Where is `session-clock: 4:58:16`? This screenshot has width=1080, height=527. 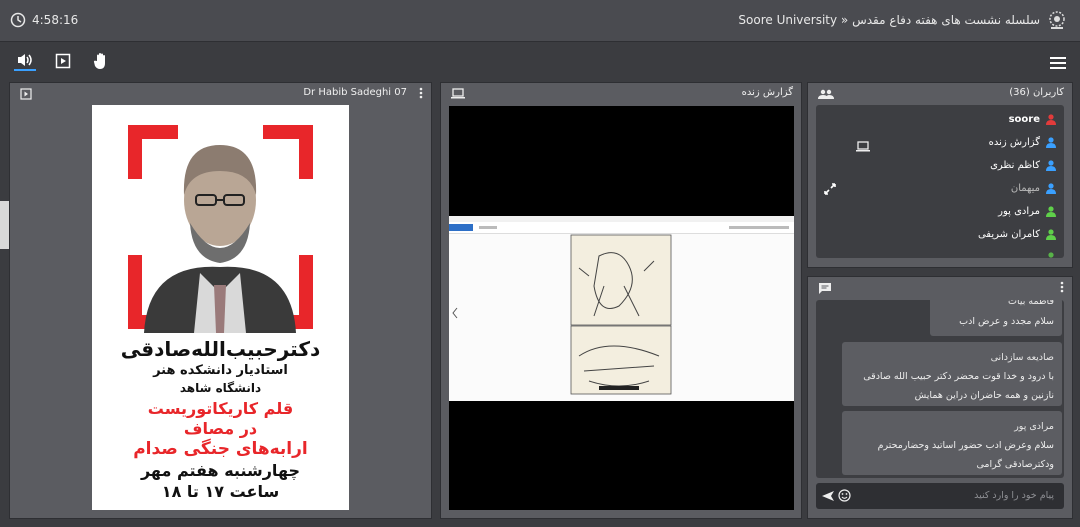 session-clock: 4:58:16 is located at coordinates (44, 20).